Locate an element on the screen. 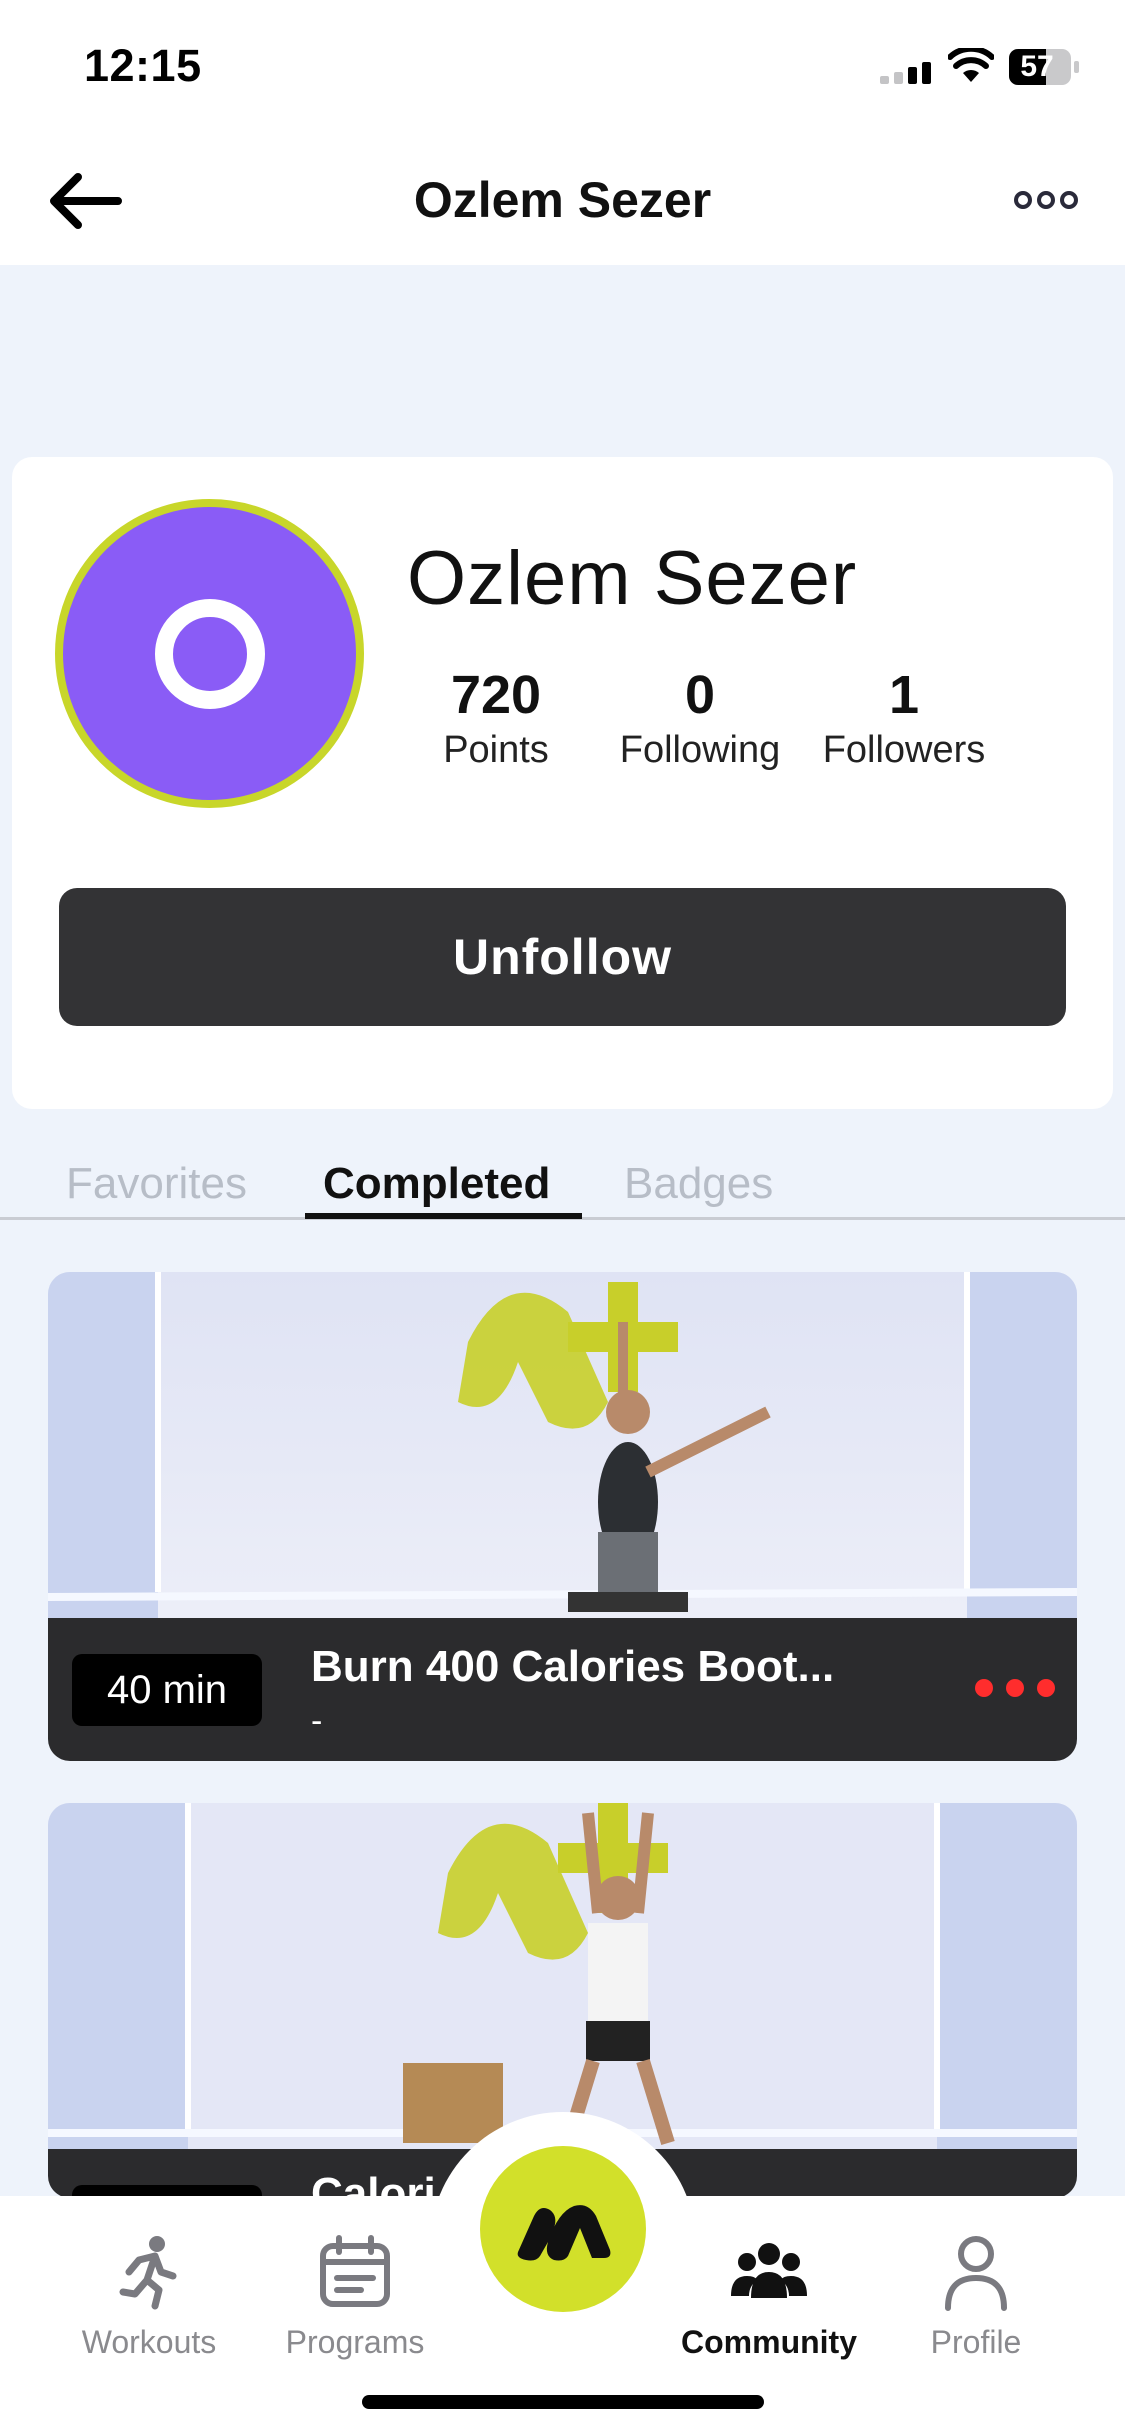 This screenshot has width=1125, height=2436. stat-following: 0 Following is located at coordinates (700, 720).